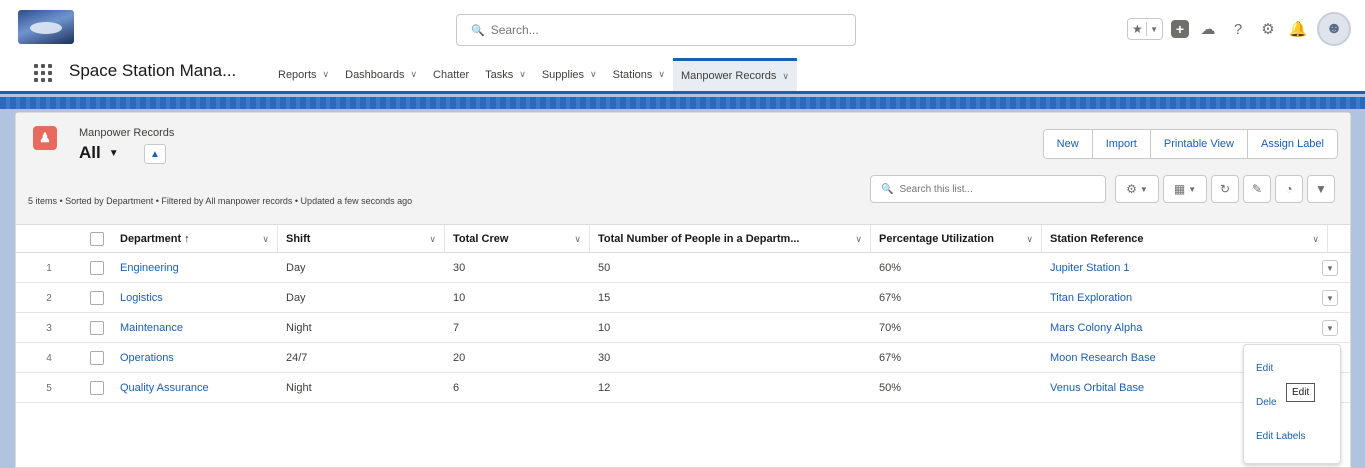 The image size is (1365, 468). I want to click on header-tools: ★ ▼ + ☁ ? ⚙ 🔔 ☻, so click(1239, 29).